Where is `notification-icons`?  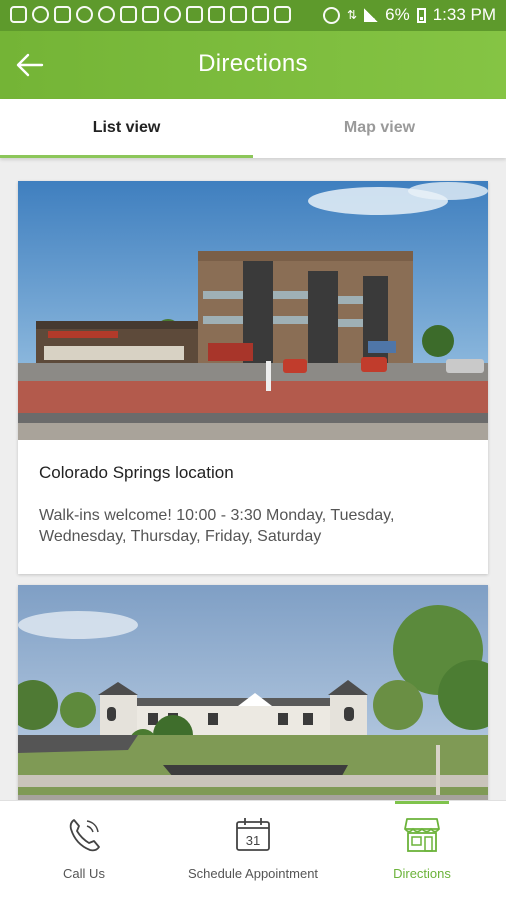 notification-icons is located at coordinates (150, 14).